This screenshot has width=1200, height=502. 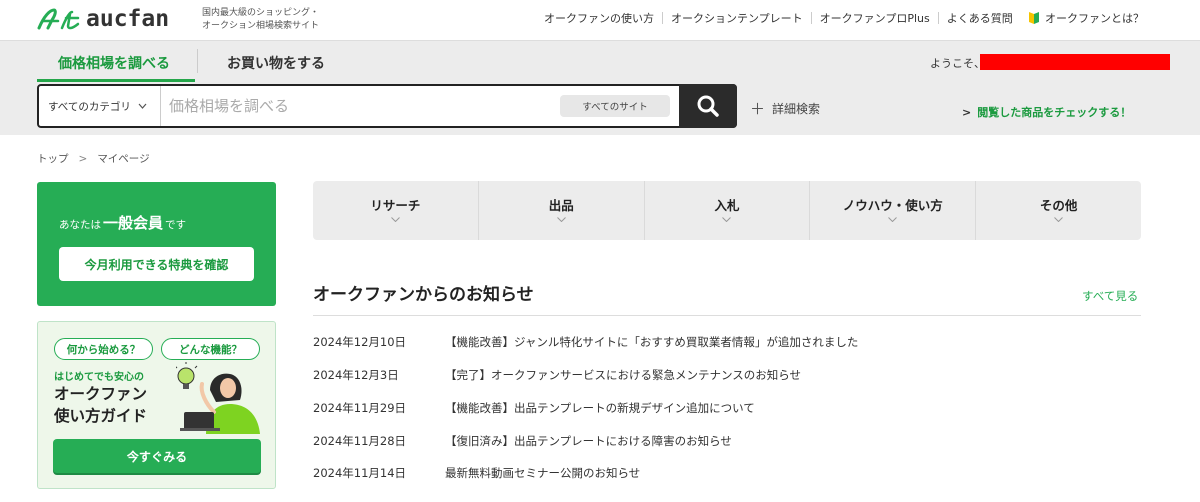 What do you see at coordinates (967, 112) in the screenshot?
I see `chevron-right-icon: >` at bounding box center [967, 112].